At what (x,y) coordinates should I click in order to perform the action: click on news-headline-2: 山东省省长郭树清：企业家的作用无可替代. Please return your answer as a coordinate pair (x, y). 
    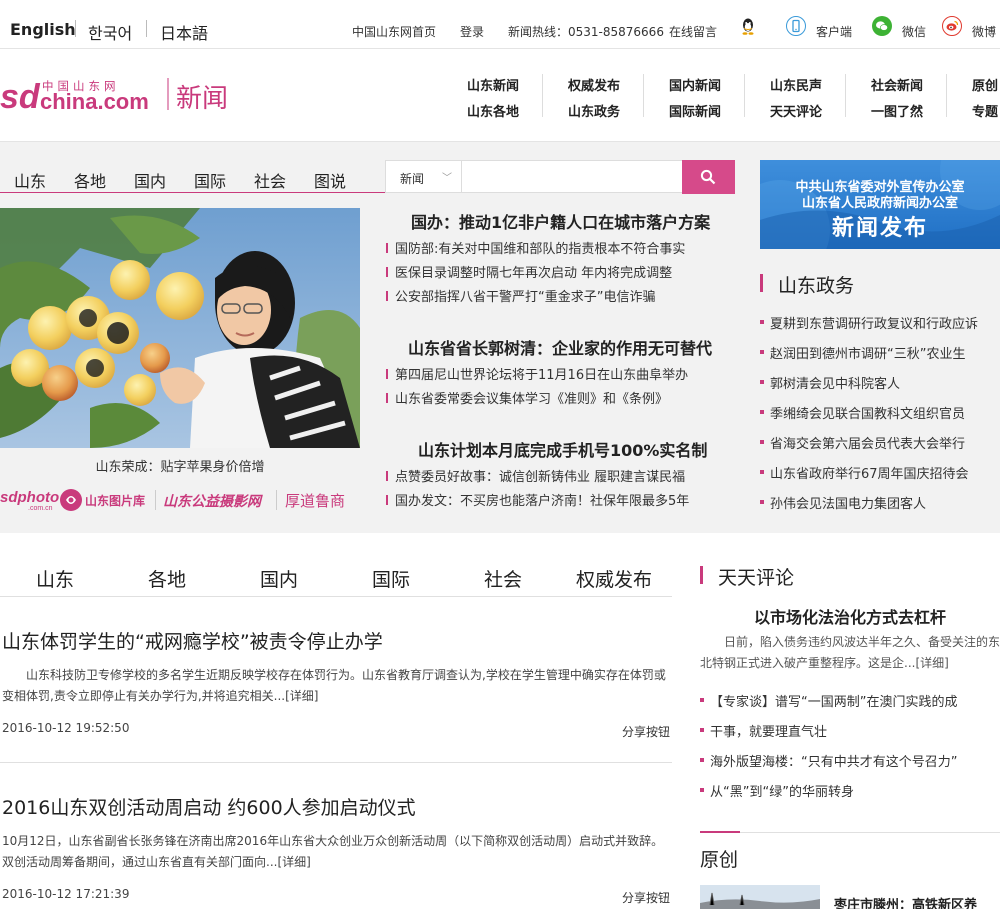
    Looking at the image, I should click on (560, 347).